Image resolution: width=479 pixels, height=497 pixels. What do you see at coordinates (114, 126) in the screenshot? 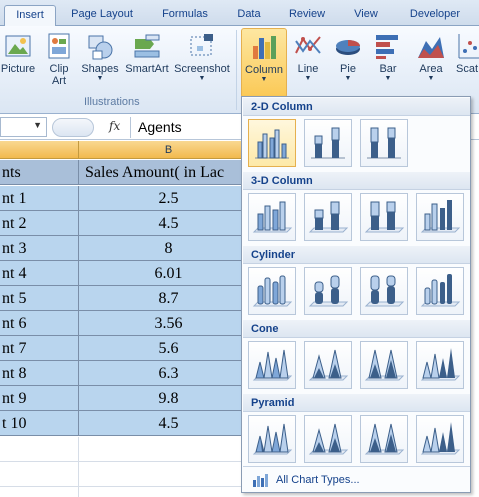
I see `insert-function-icon: fx` at bounding box center [114, 126].